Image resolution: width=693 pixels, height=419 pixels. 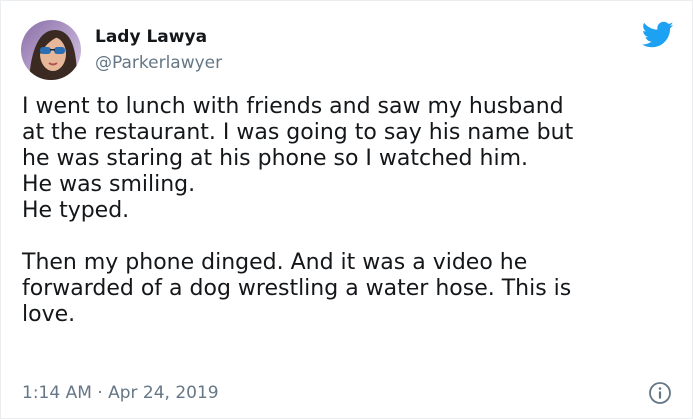 I want to click on tweet-text-line: love., so click(x=49, y=314).